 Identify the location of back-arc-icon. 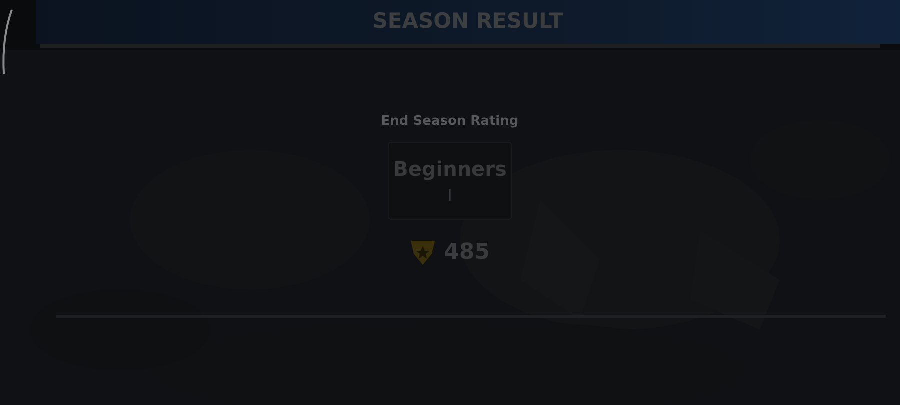
(7, 42).